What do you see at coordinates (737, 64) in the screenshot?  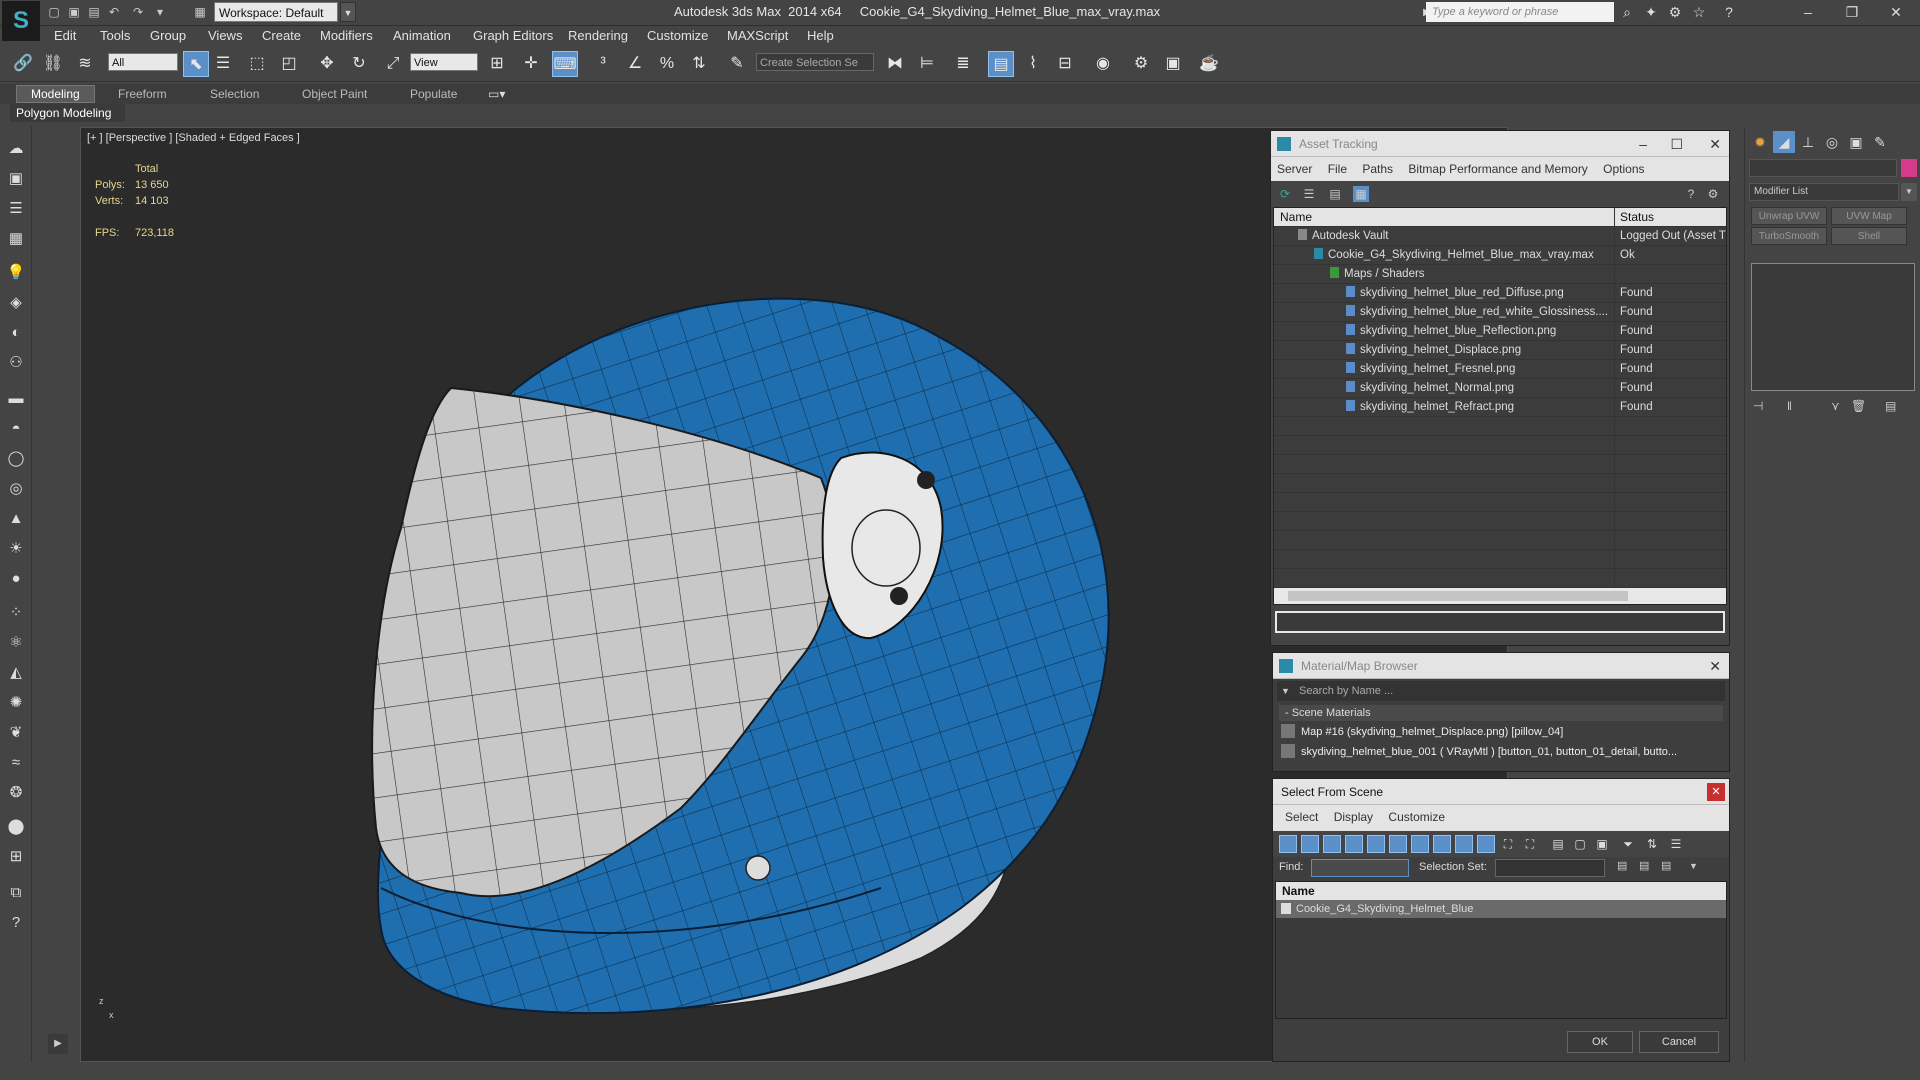 I see `edit-named-selection-icon: ✎` at bounding box center [737, 64].